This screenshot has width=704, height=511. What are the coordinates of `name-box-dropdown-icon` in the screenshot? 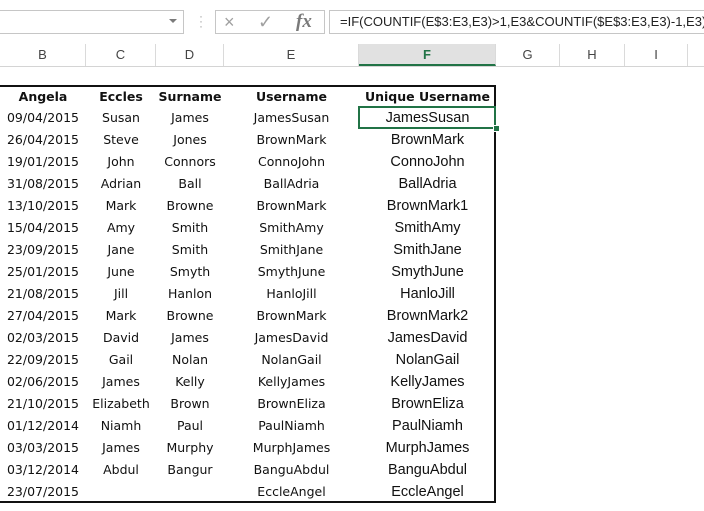 It's located at (173, 21).